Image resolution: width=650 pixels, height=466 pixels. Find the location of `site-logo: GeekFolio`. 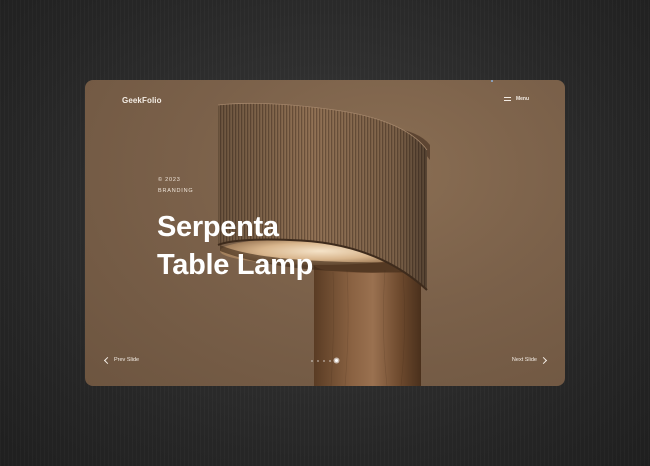

site-logo: GeekFolio is located at coordinates (142, 100).